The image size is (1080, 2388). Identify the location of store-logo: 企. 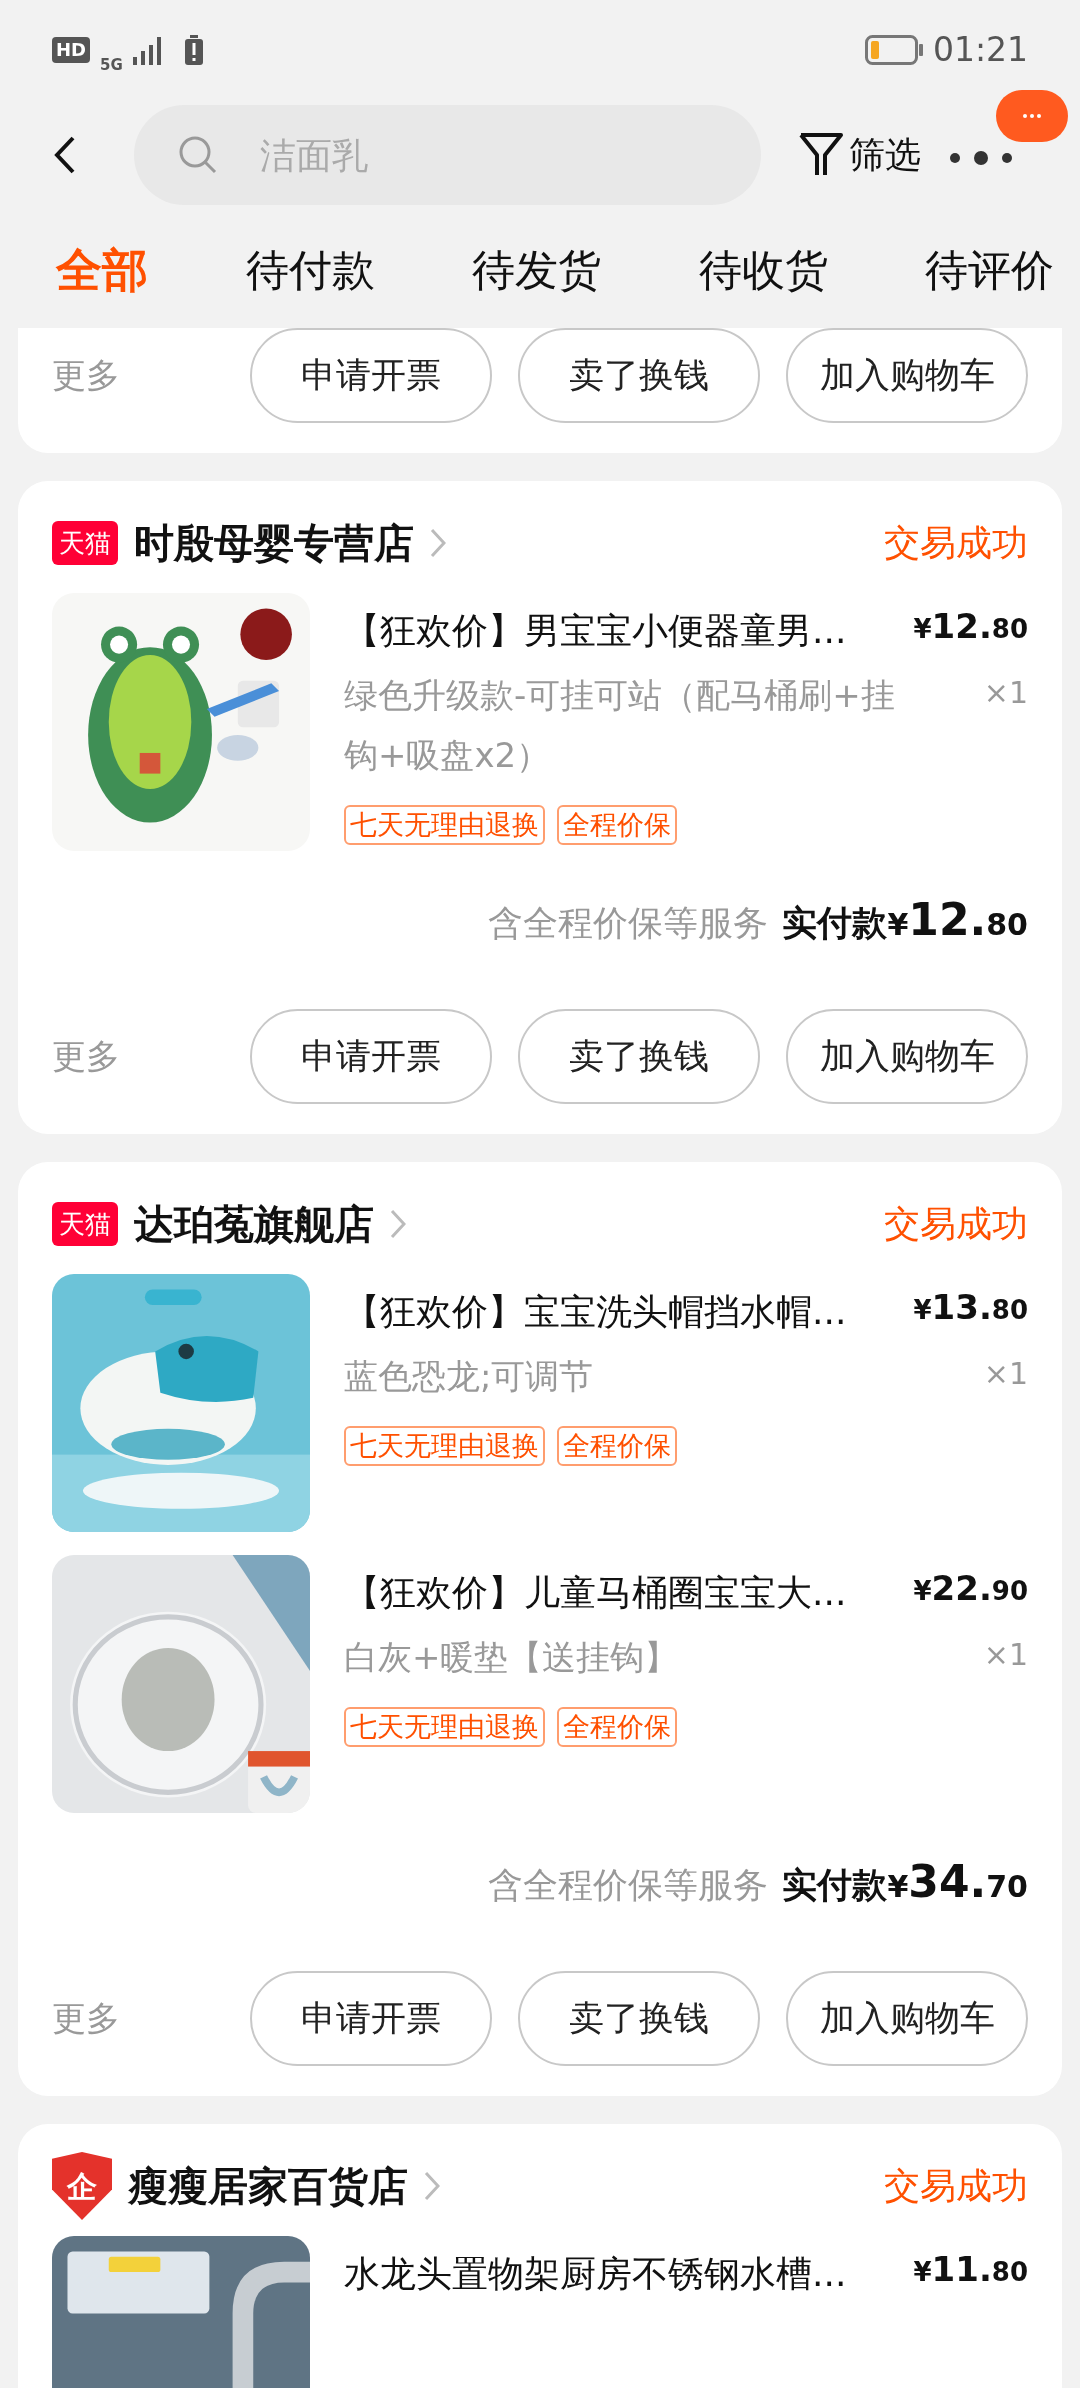
(82, 2186).